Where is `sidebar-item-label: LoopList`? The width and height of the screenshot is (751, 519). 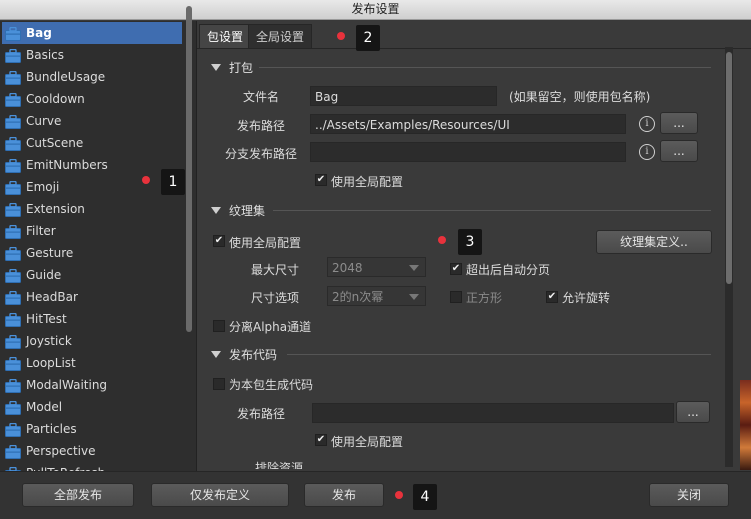
sidebar-item-label: LoopList is located at coordinates (51, 363).